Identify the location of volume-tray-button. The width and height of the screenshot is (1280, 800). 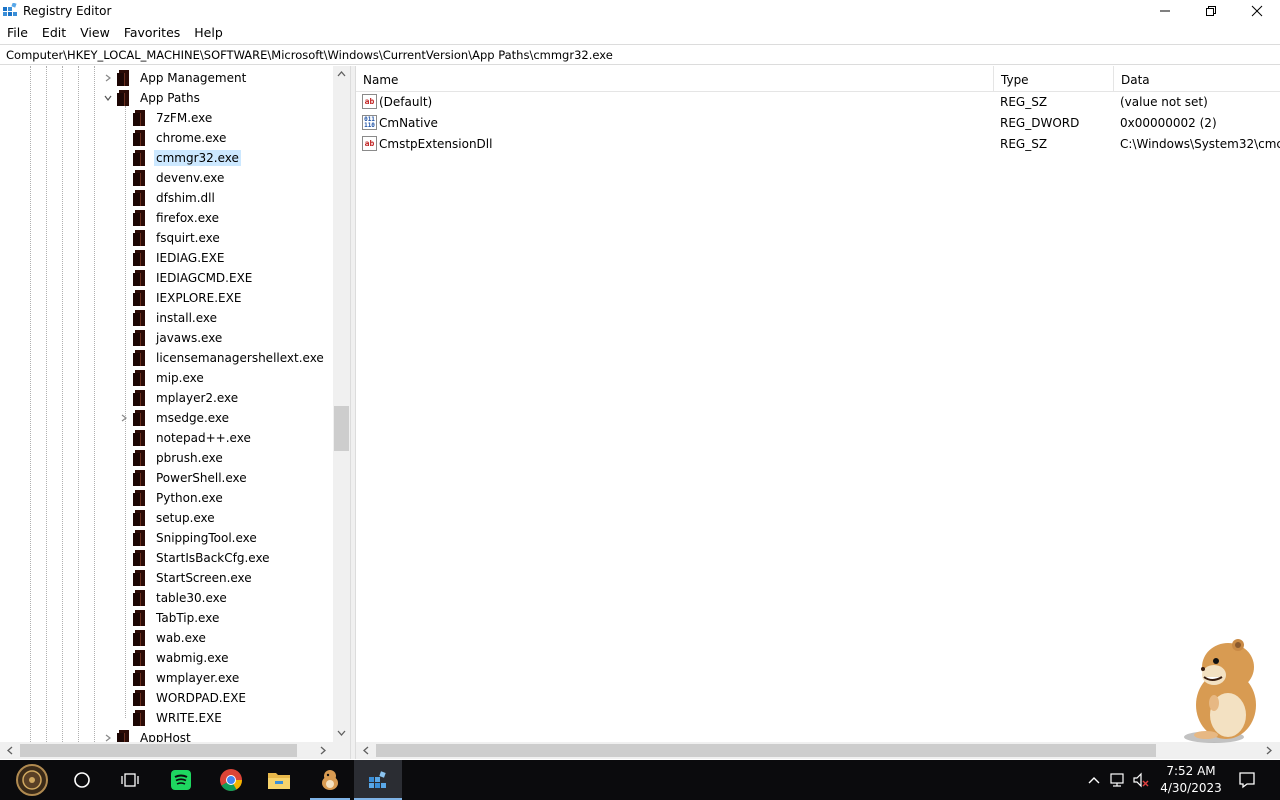
(1141, 780).